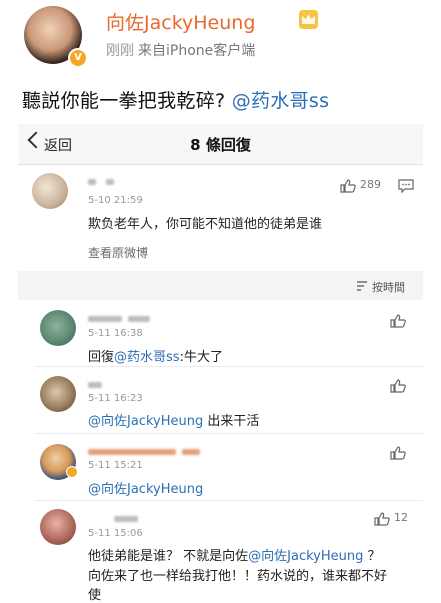 This screenshot has width=441, height=603. I want to click on reply-text-line-3: 使, so click(95, 595).